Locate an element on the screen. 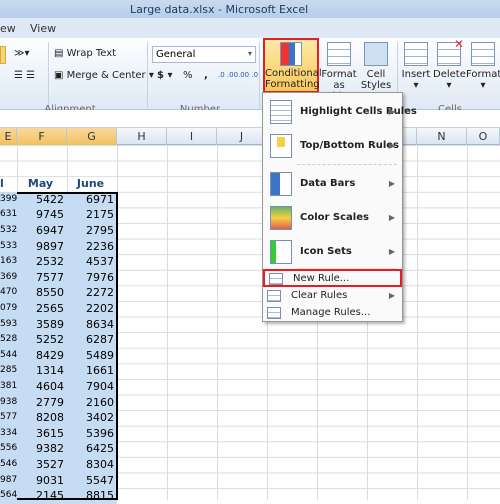  menu-item-label: Top/Bottom Rules is located at coordinates (349, 145).